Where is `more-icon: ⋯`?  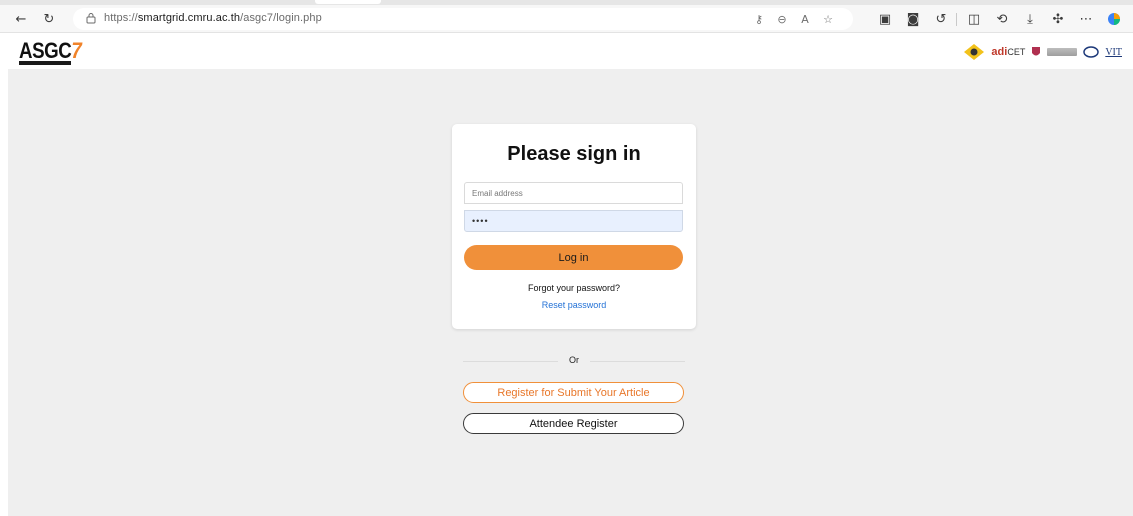 more-icon: ⋯ is located at coordinates (1086, 19).